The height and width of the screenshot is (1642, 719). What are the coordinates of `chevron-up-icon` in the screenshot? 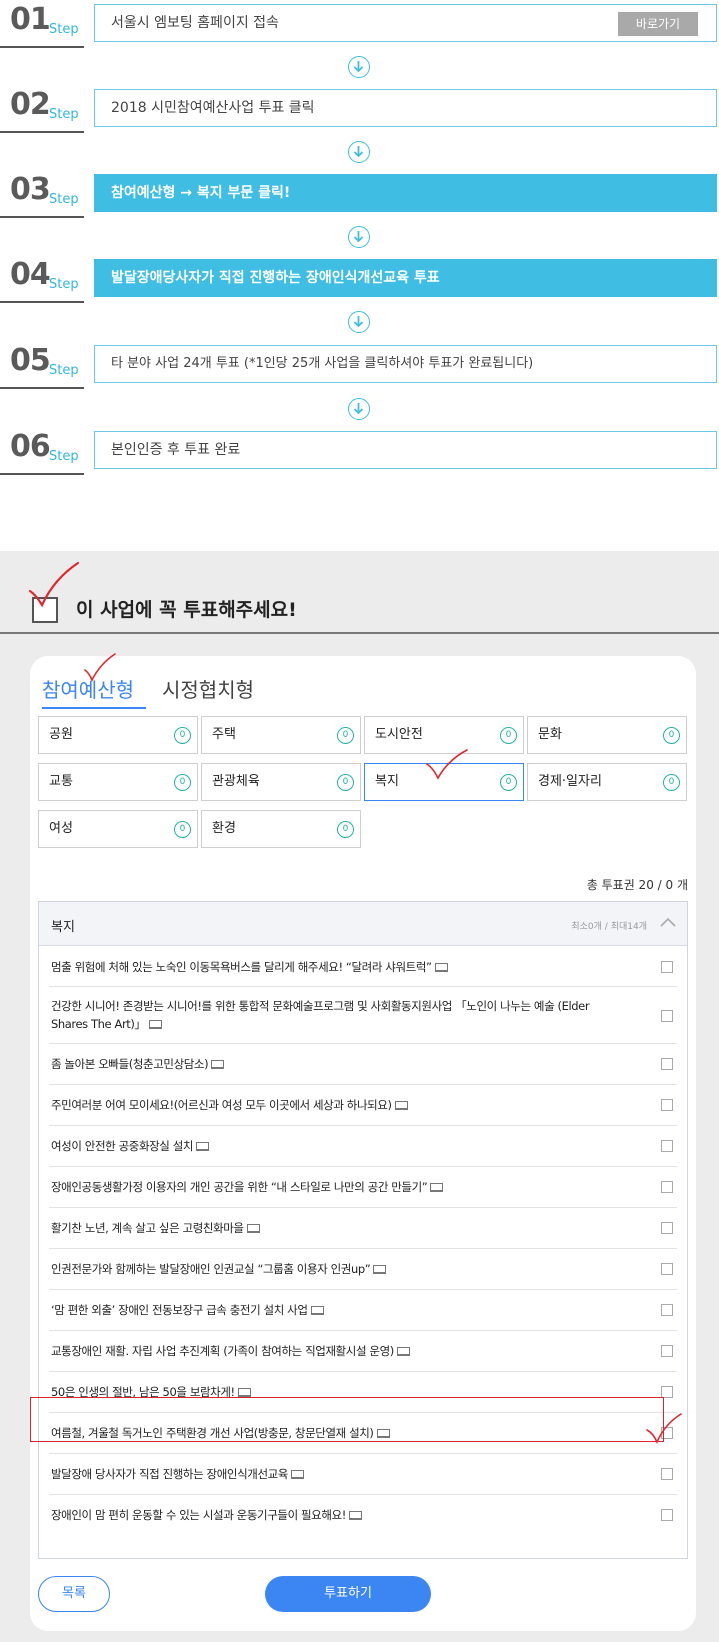 It's located at (668, 922).